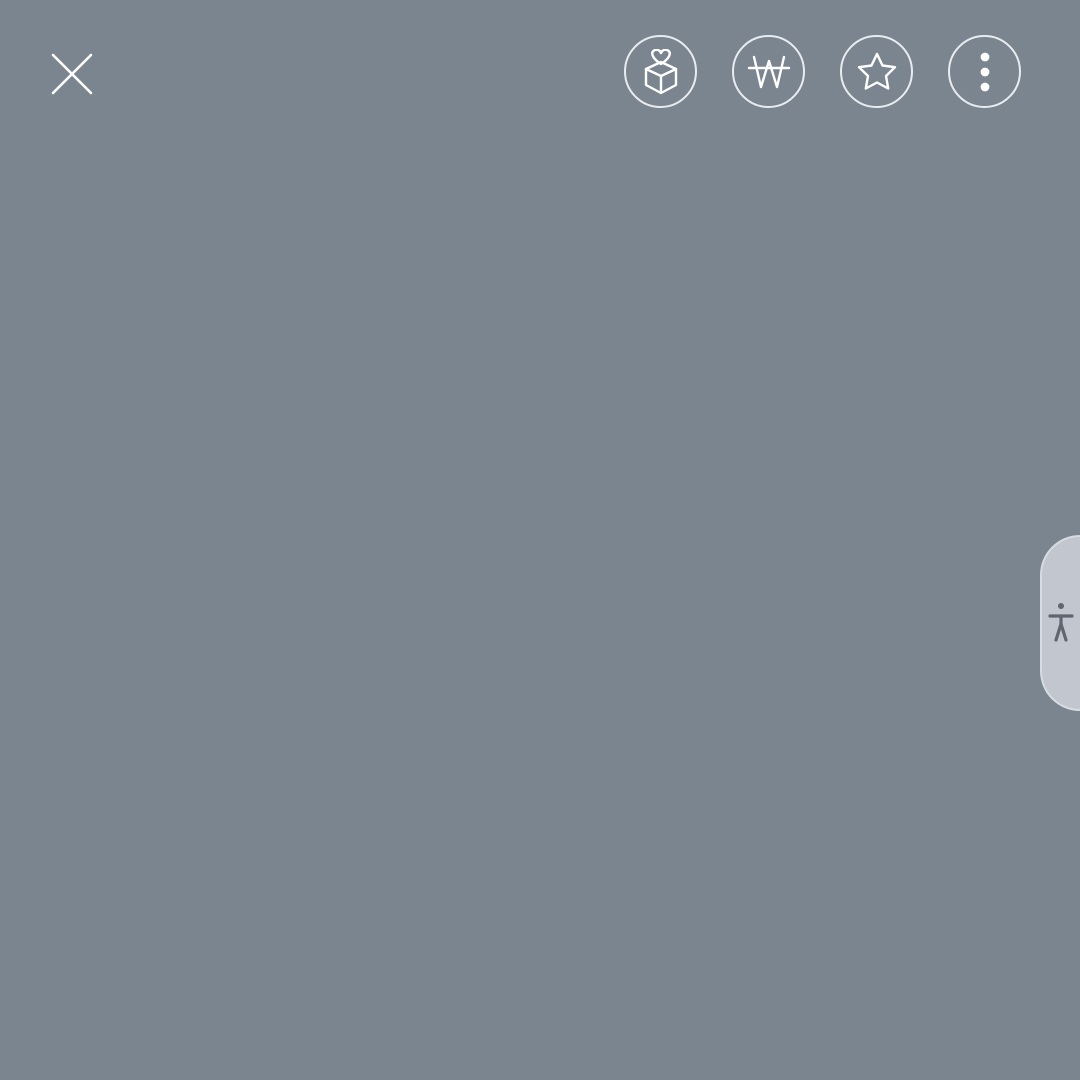 The image size is (1080, 1080). I want to click on more-vertical-icon, so click(985, 72).